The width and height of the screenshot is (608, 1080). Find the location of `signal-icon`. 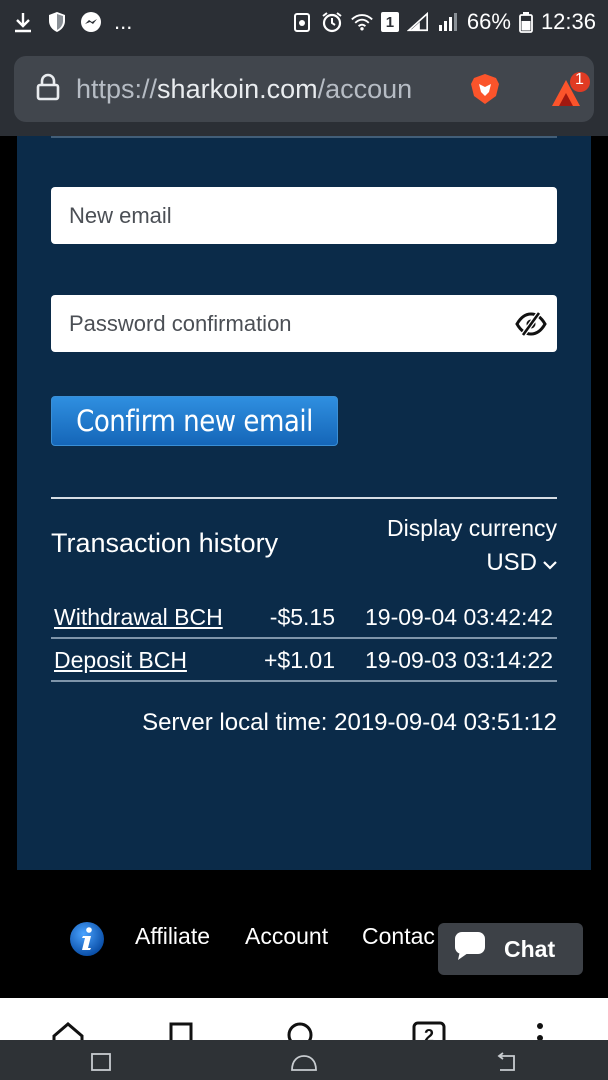

signal-icon is located at coordinates (417, 22).